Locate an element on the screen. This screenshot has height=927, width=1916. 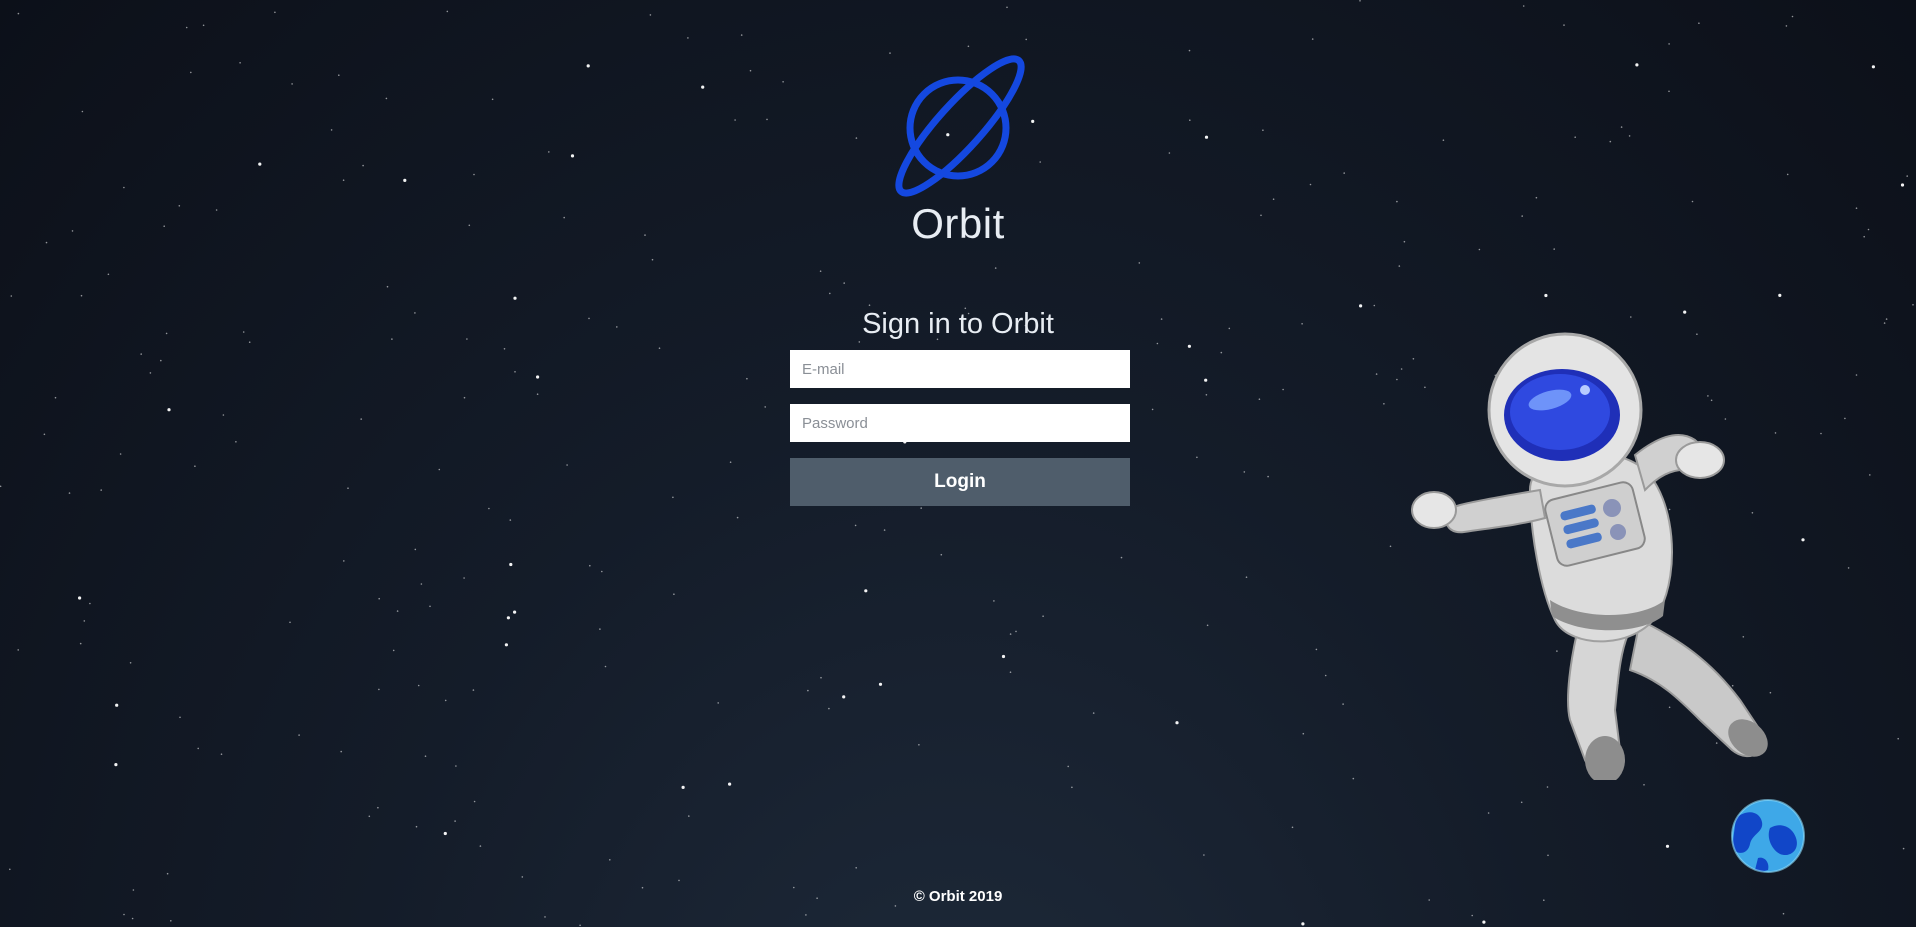
astronaut-illustration is located at coordinates (1589, 556).